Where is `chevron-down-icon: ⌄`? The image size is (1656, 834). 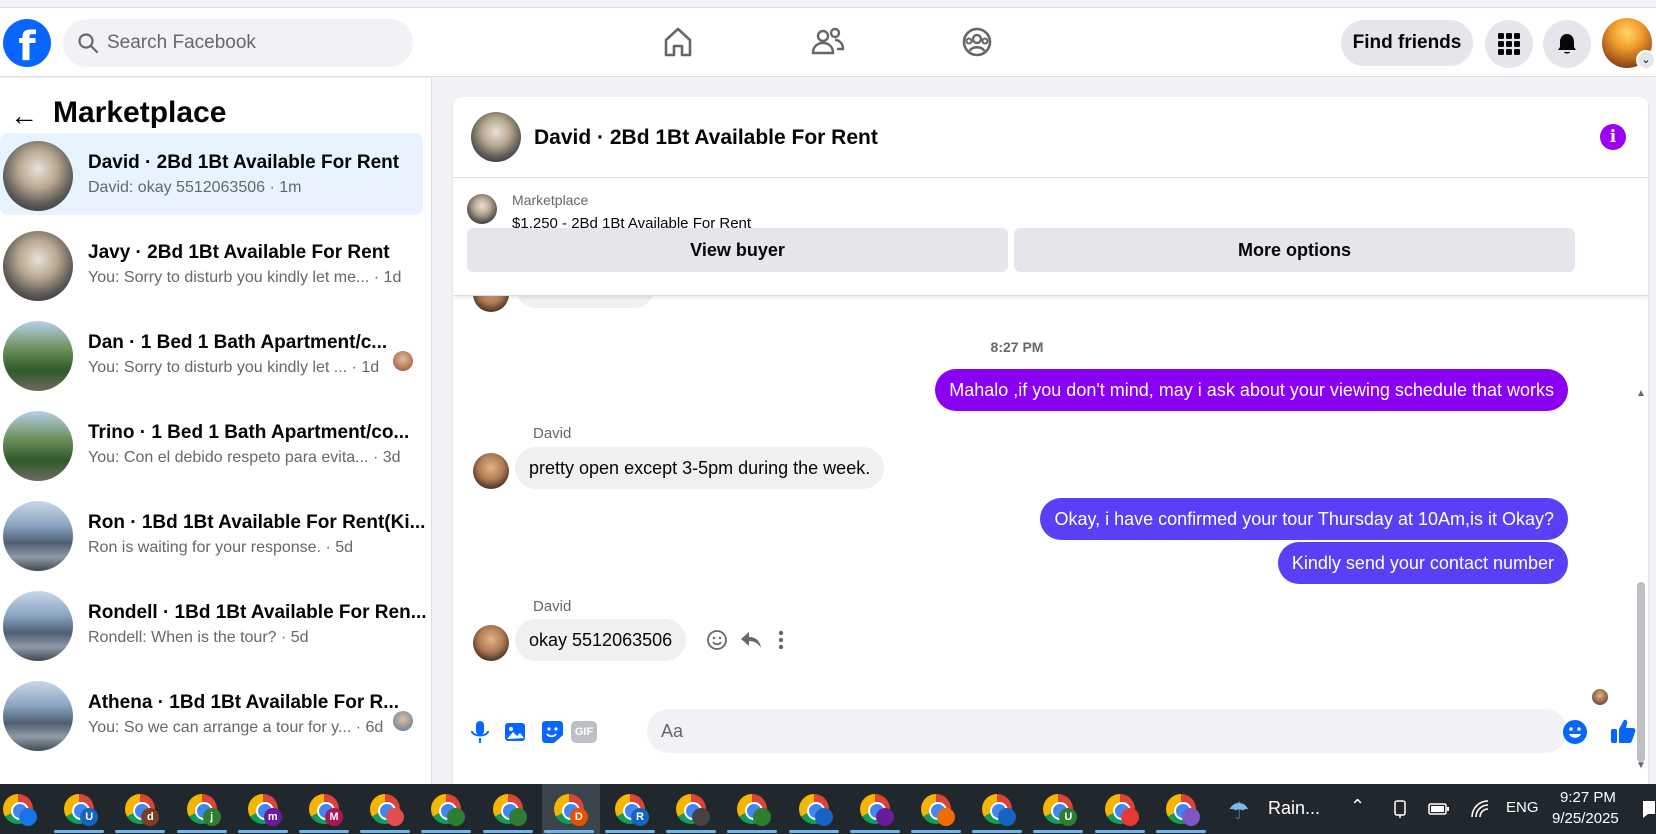
chevron-down-icon: ⌄ is located at coordinates (1646, 60).